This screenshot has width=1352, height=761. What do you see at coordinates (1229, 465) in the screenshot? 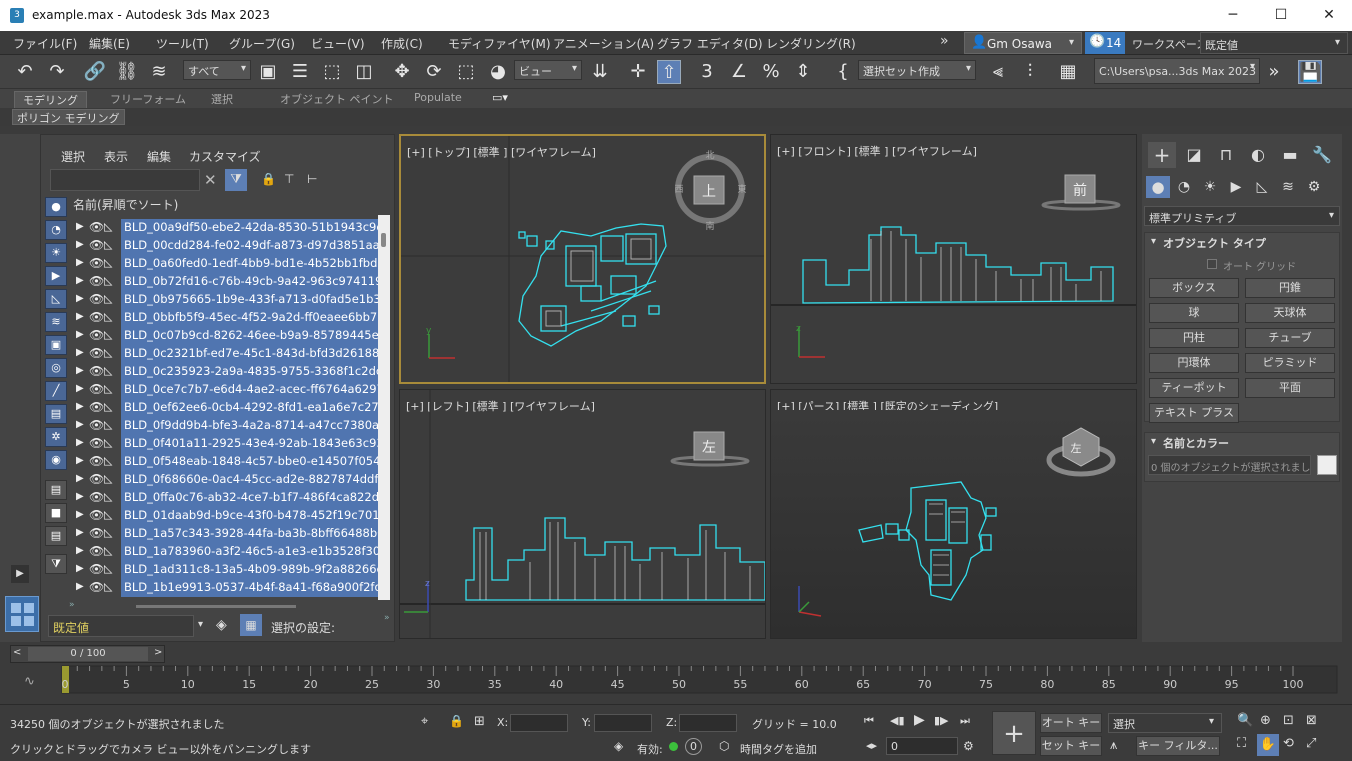
I see `object-name-field: 0 個のオブジェクトが選択されました` at bounding box center [1229, 465].